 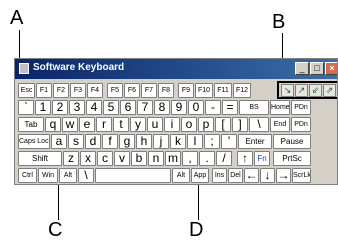 What do you see at coordinates (219, 175) in the screenshot?
I see `key-ins: Ins` at bounding box center [219, 175].